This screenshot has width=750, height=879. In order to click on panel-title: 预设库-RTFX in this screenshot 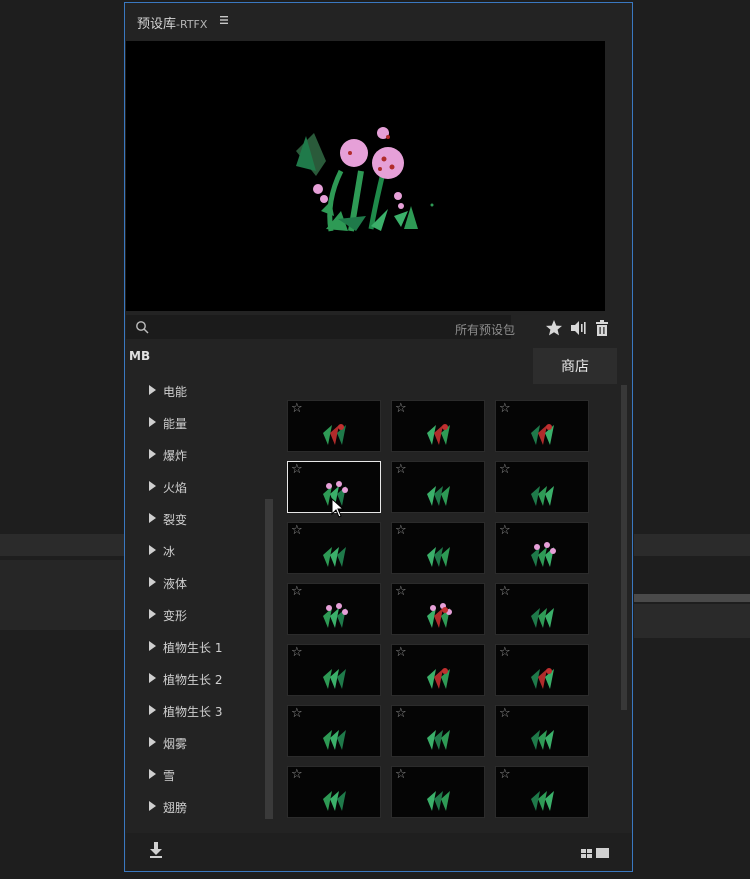, I will do `click(172, 22)`.